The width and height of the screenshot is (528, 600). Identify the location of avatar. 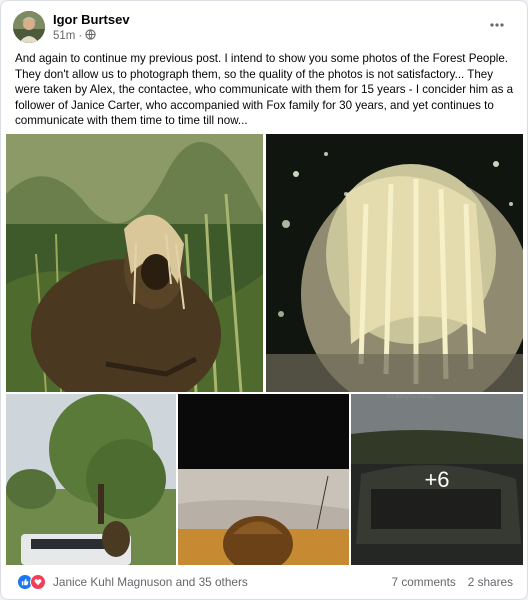
(29, 27).